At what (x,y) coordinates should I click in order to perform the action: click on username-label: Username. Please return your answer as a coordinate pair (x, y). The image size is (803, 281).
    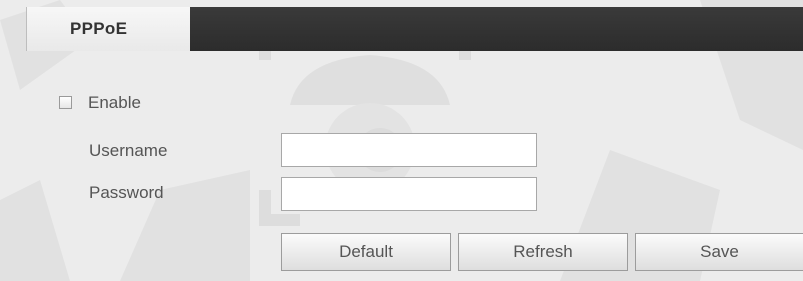
    Looking at the image, I should click on (128, 150).